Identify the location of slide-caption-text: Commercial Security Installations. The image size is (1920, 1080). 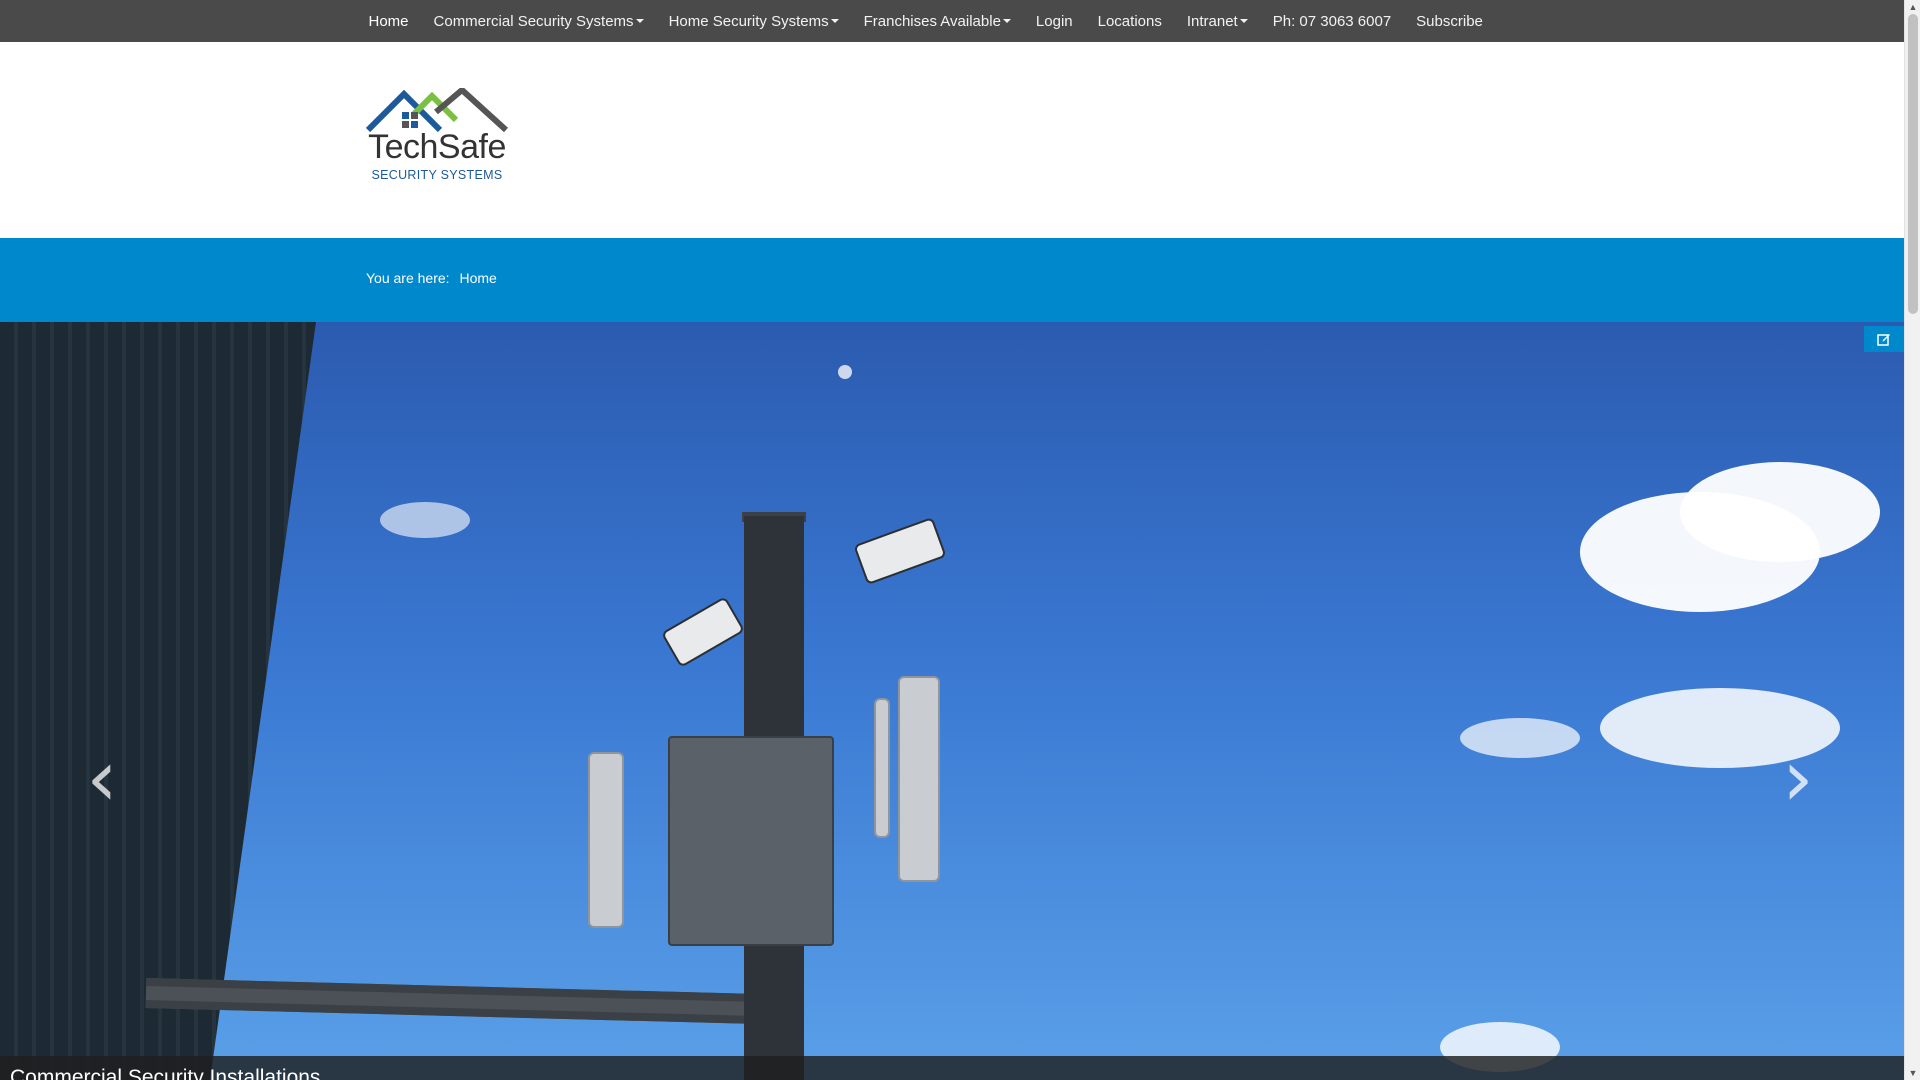
(165, 1073).